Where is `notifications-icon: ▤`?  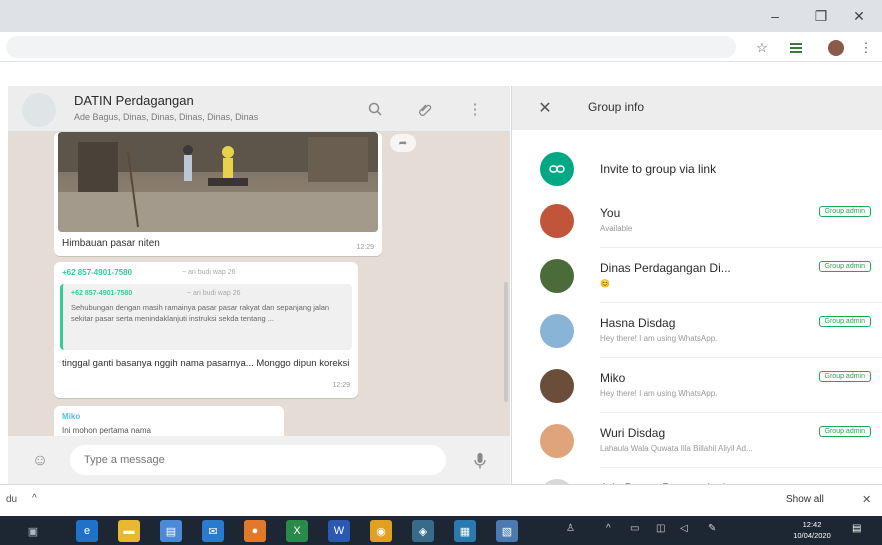
notifications-icon: ▤ is located at coordinates (856, 528).